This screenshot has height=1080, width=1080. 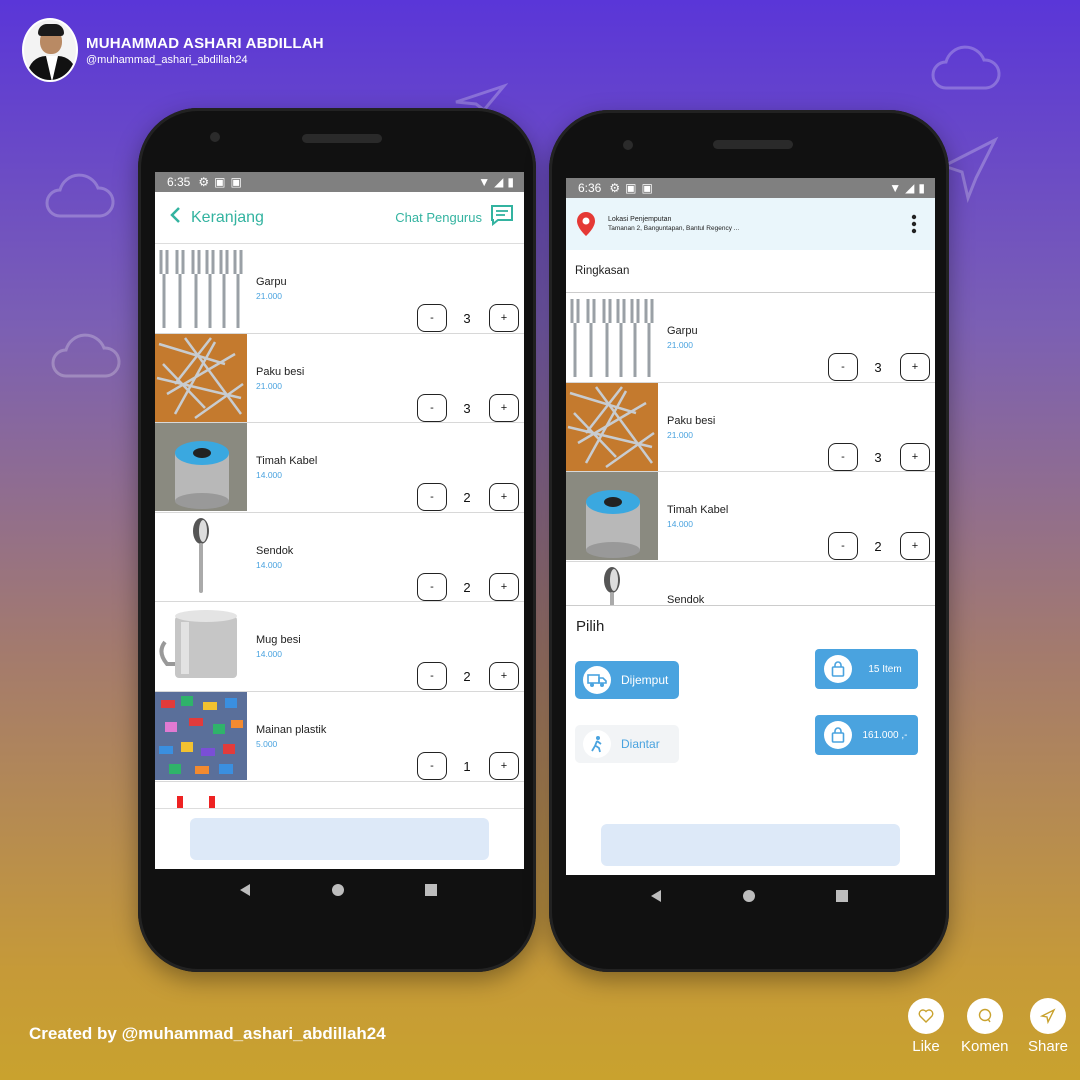 I want to click on wifi-icon: ▼, so click(x=895, y=188).